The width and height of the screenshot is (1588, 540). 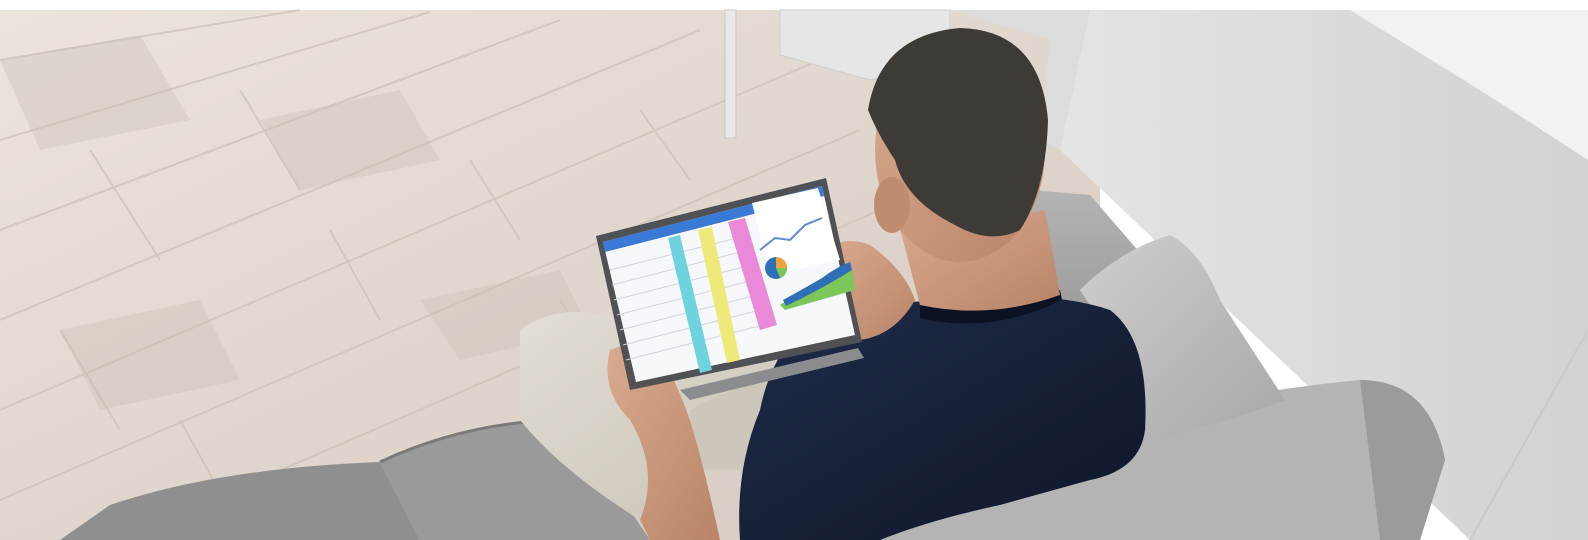 I want to click on ear, so click(x=892, y=205).